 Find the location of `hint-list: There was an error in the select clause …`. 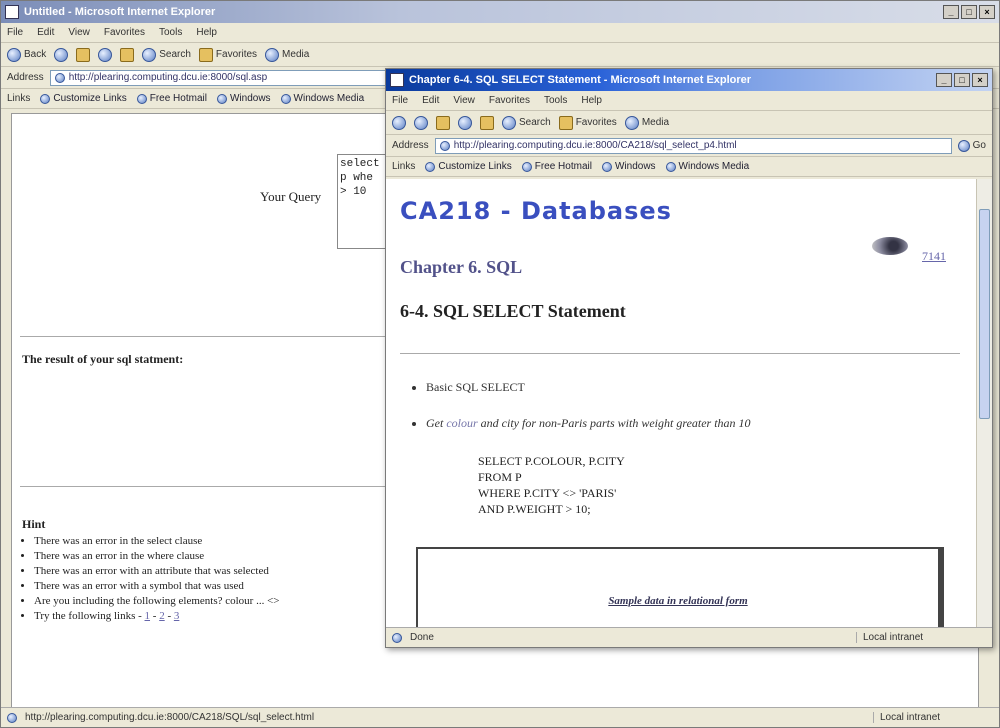

hint-list: There was an error in the select clause … is located at coordinates (214, 579).